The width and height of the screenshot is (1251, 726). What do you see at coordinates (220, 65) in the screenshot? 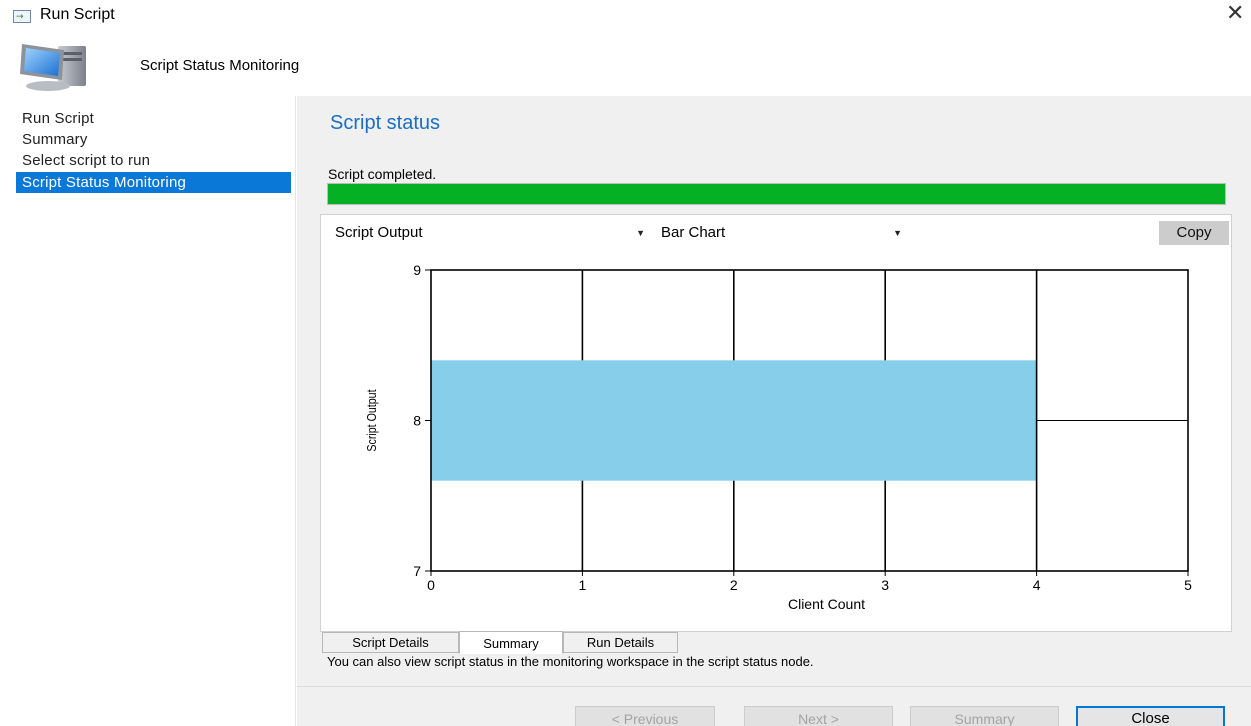
I see `page-title: Script Status Monitoring` at bounding box center [220, 65].